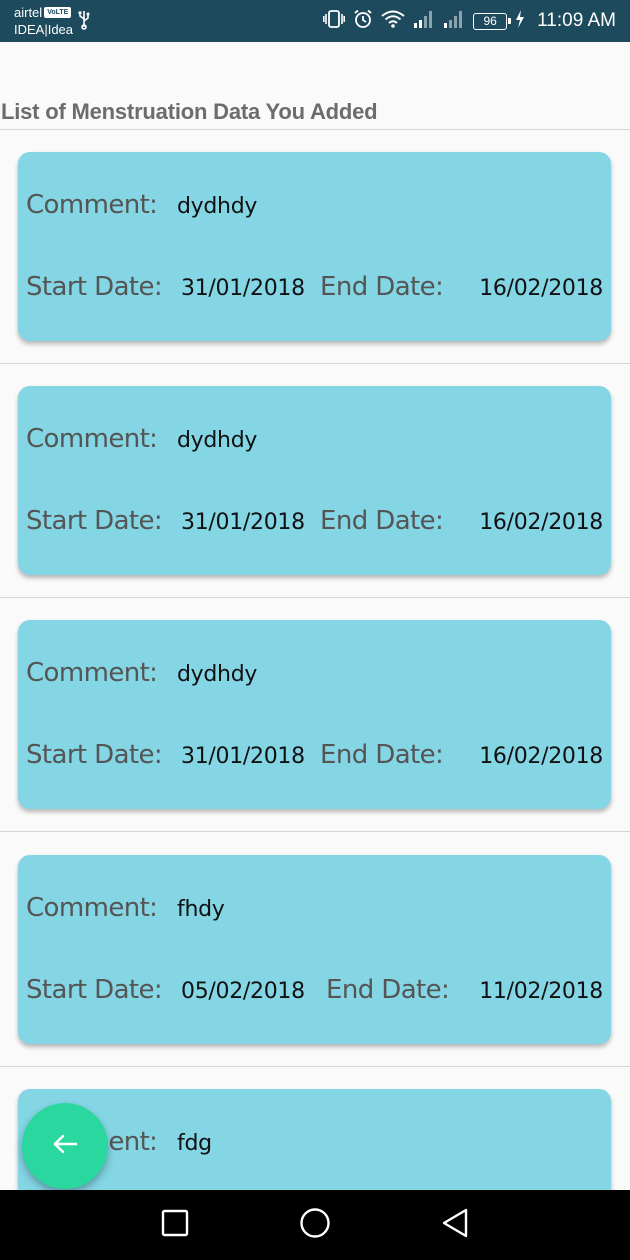 This screenshot has height=1260, width=630. What do you see at coordinates (58, 12) in the screenshot?
I see `volte-badge: VoLTE` at bounding box center [58, 12].